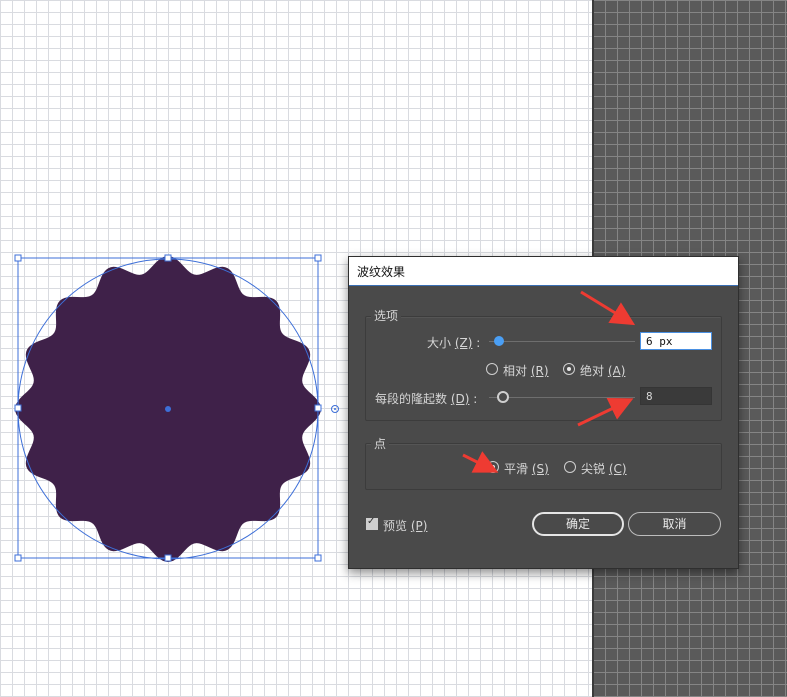 The image size is (787, 697). I want to click on ridges-input: 8, so click(676, 396).